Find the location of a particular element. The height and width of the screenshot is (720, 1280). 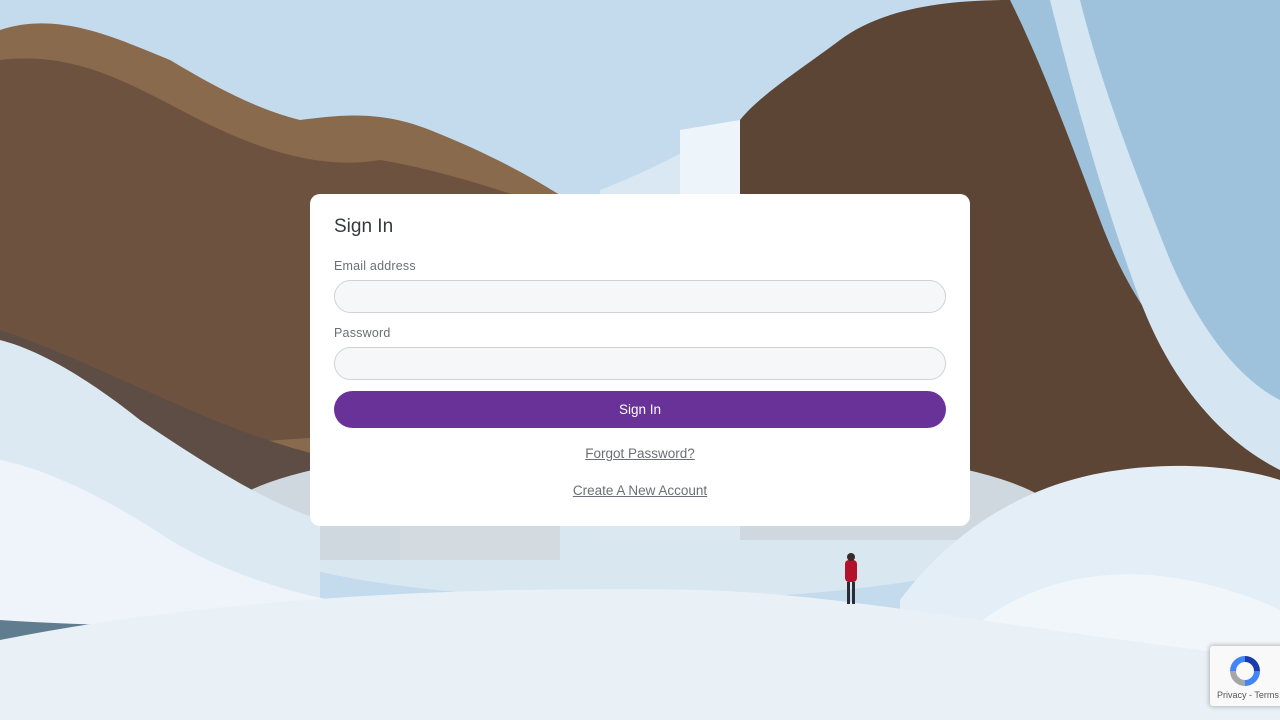

recaptcha-badge: Privacy - Terms is located at coordinates (1245, 676).